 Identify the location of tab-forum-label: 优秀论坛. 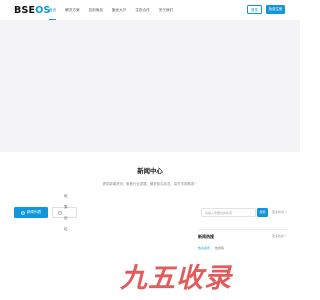
(66, 212).